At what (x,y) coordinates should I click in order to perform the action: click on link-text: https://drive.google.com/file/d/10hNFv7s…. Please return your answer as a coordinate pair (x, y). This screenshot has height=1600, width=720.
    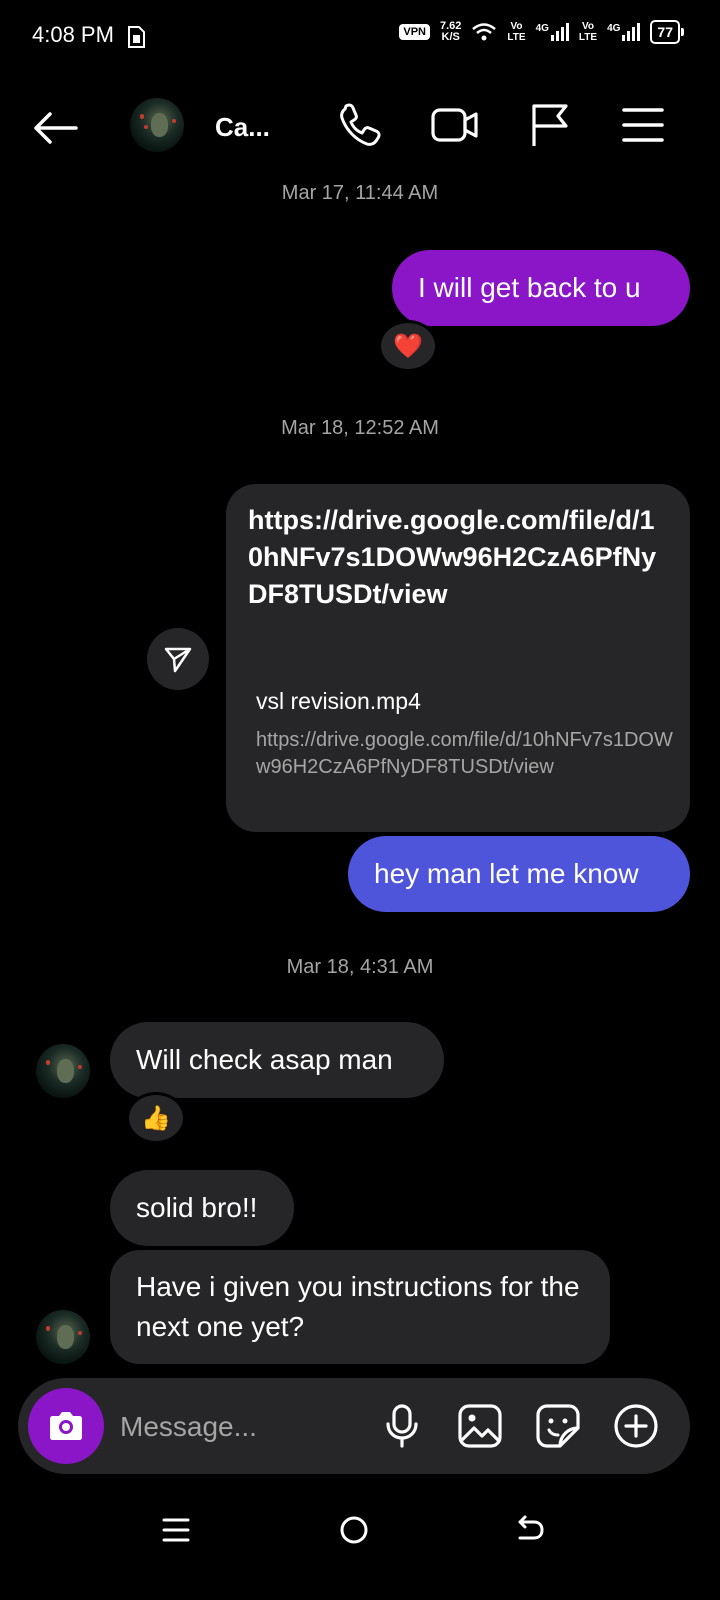
    Looking at the image, I should click on (458, 557).